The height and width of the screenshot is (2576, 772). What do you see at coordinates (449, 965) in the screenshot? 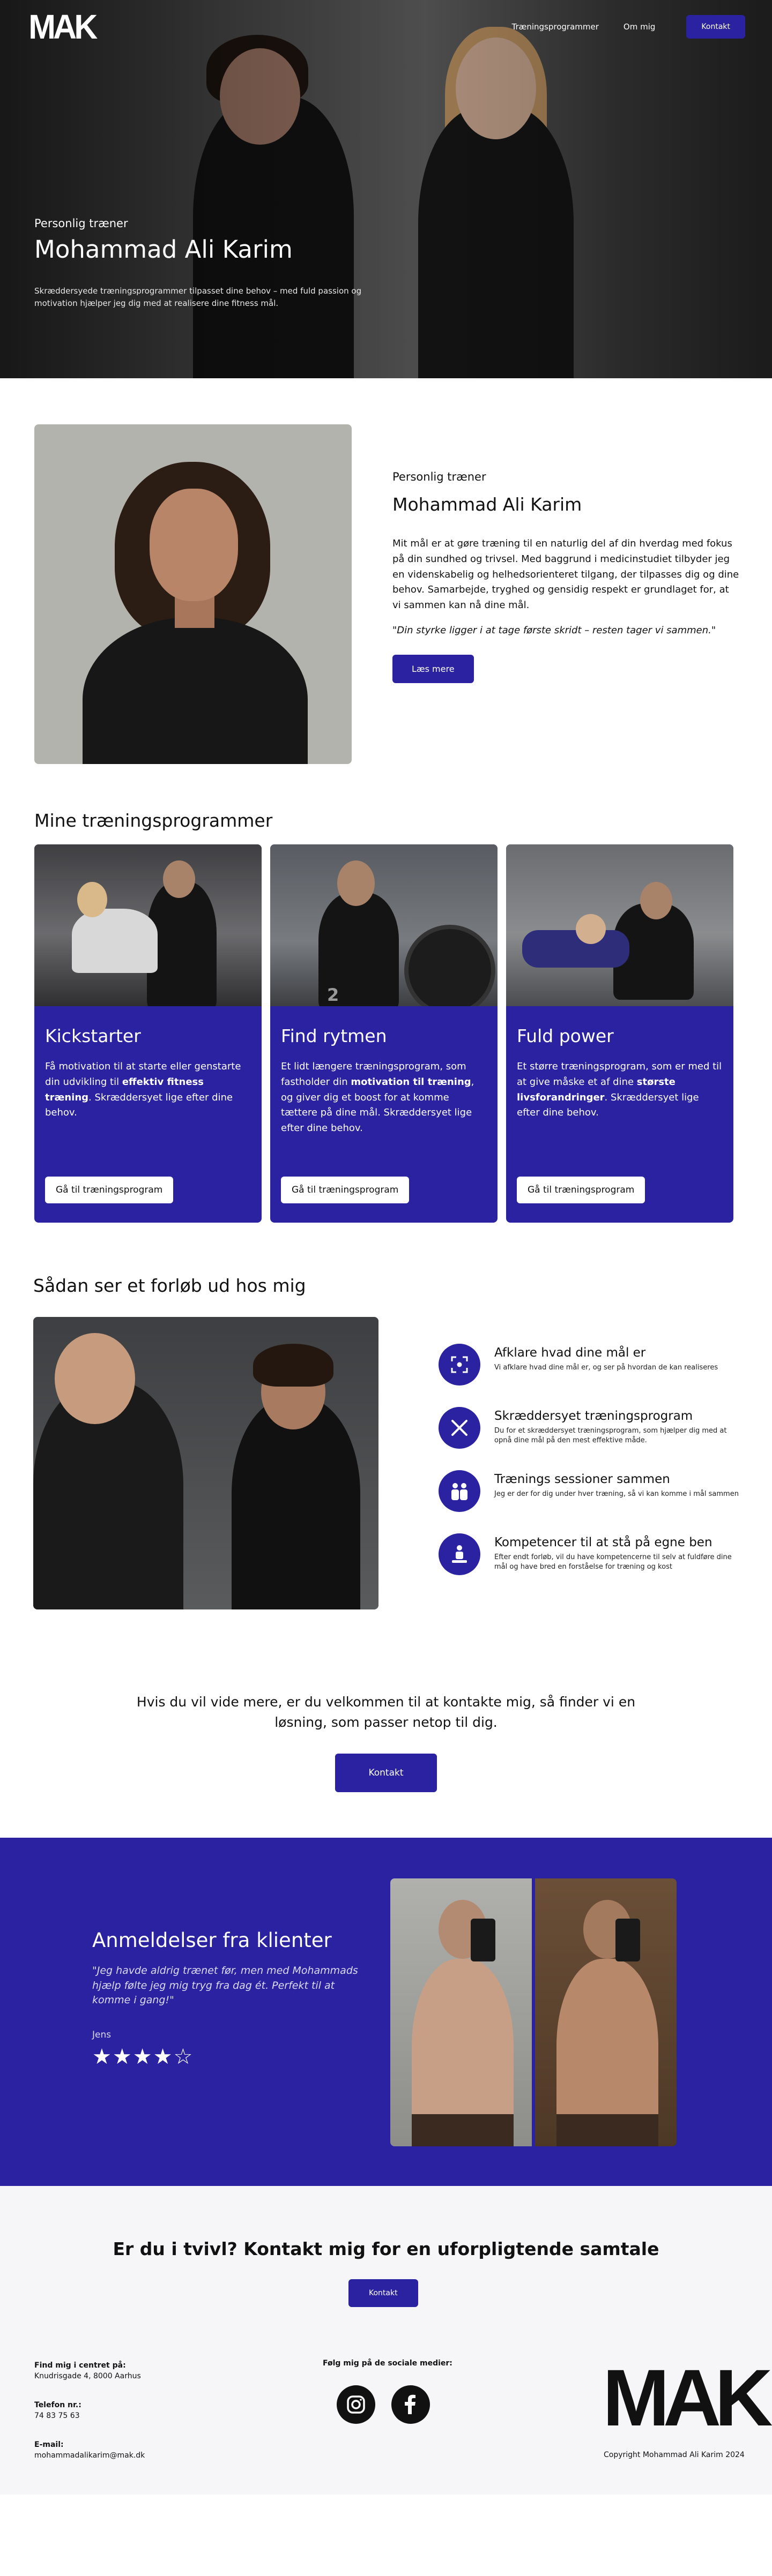
I see `weight-plate` at bounding box center [449, 965].